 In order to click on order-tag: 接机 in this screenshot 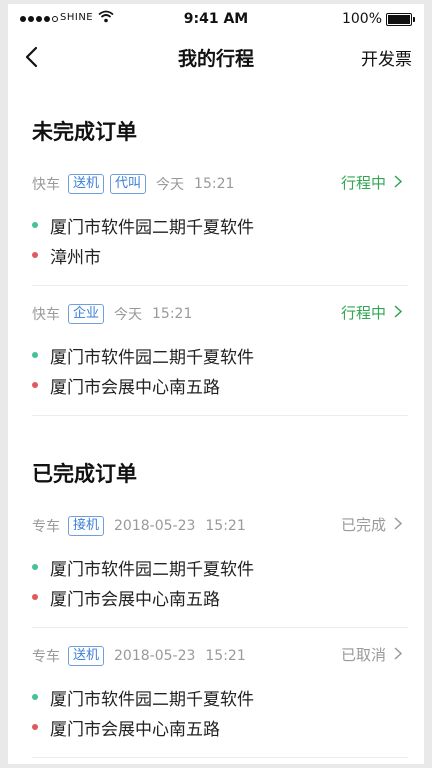, I will do `click(86, 526)`.